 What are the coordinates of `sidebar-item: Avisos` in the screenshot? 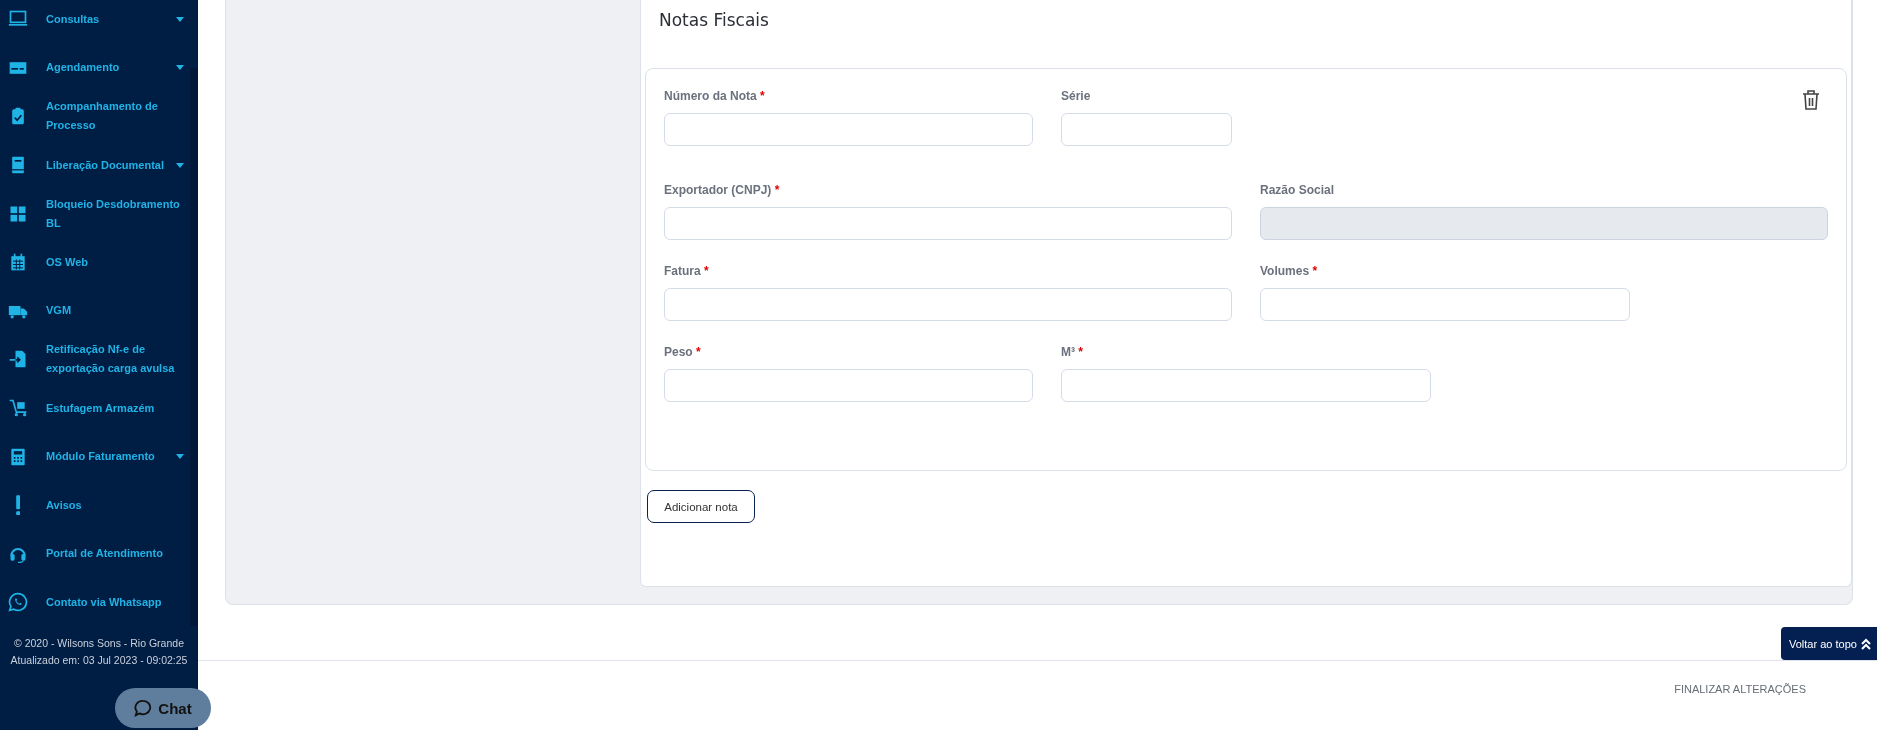 It's located at (95, 505).